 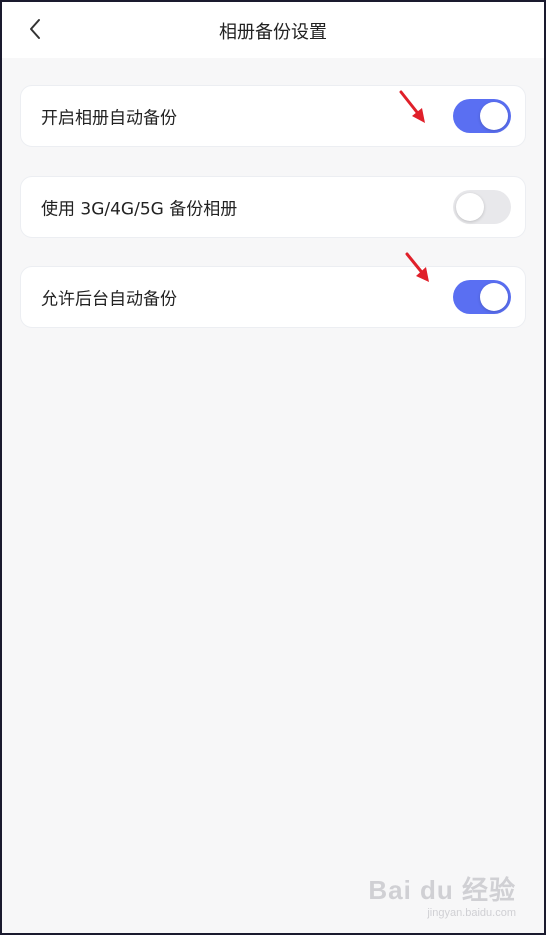 I want to click on setting-auto-backup: 开启相册自动备份, so click(x=273, y=116).